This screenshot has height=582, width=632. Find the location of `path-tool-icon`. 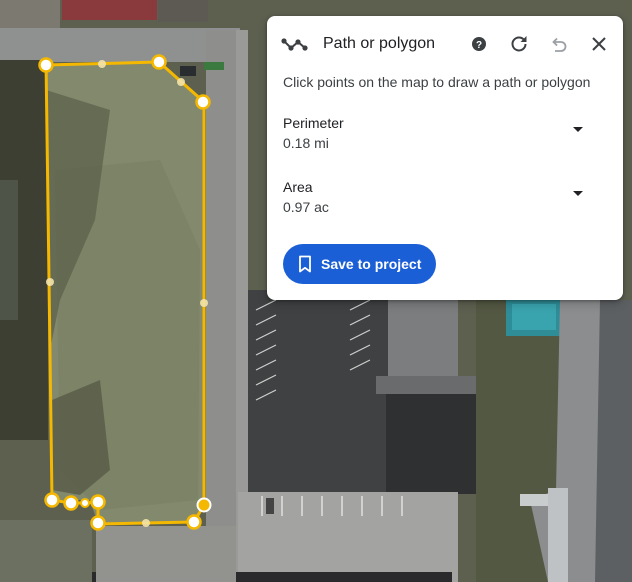

path-tool-icon is located at coordinates (294, 44).